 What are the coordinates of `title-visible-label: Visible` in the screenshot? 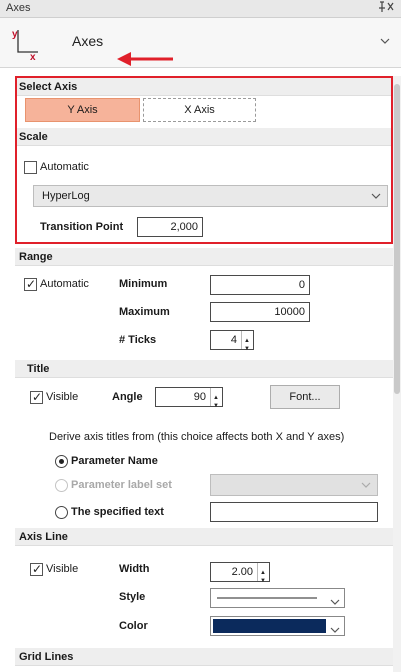 It's located at (62, 397).